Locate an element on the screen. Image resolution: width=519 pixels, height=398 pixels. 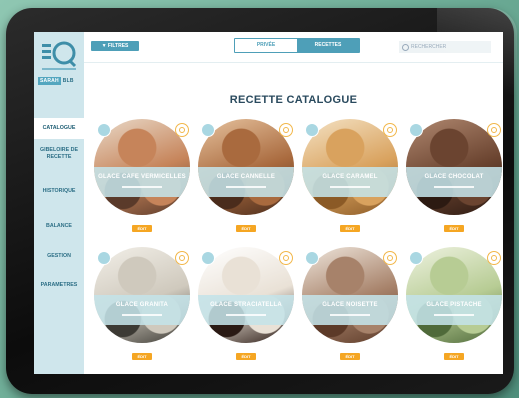
recipe-name: GLACE CARAMEL is located at coordinates (350, 177).